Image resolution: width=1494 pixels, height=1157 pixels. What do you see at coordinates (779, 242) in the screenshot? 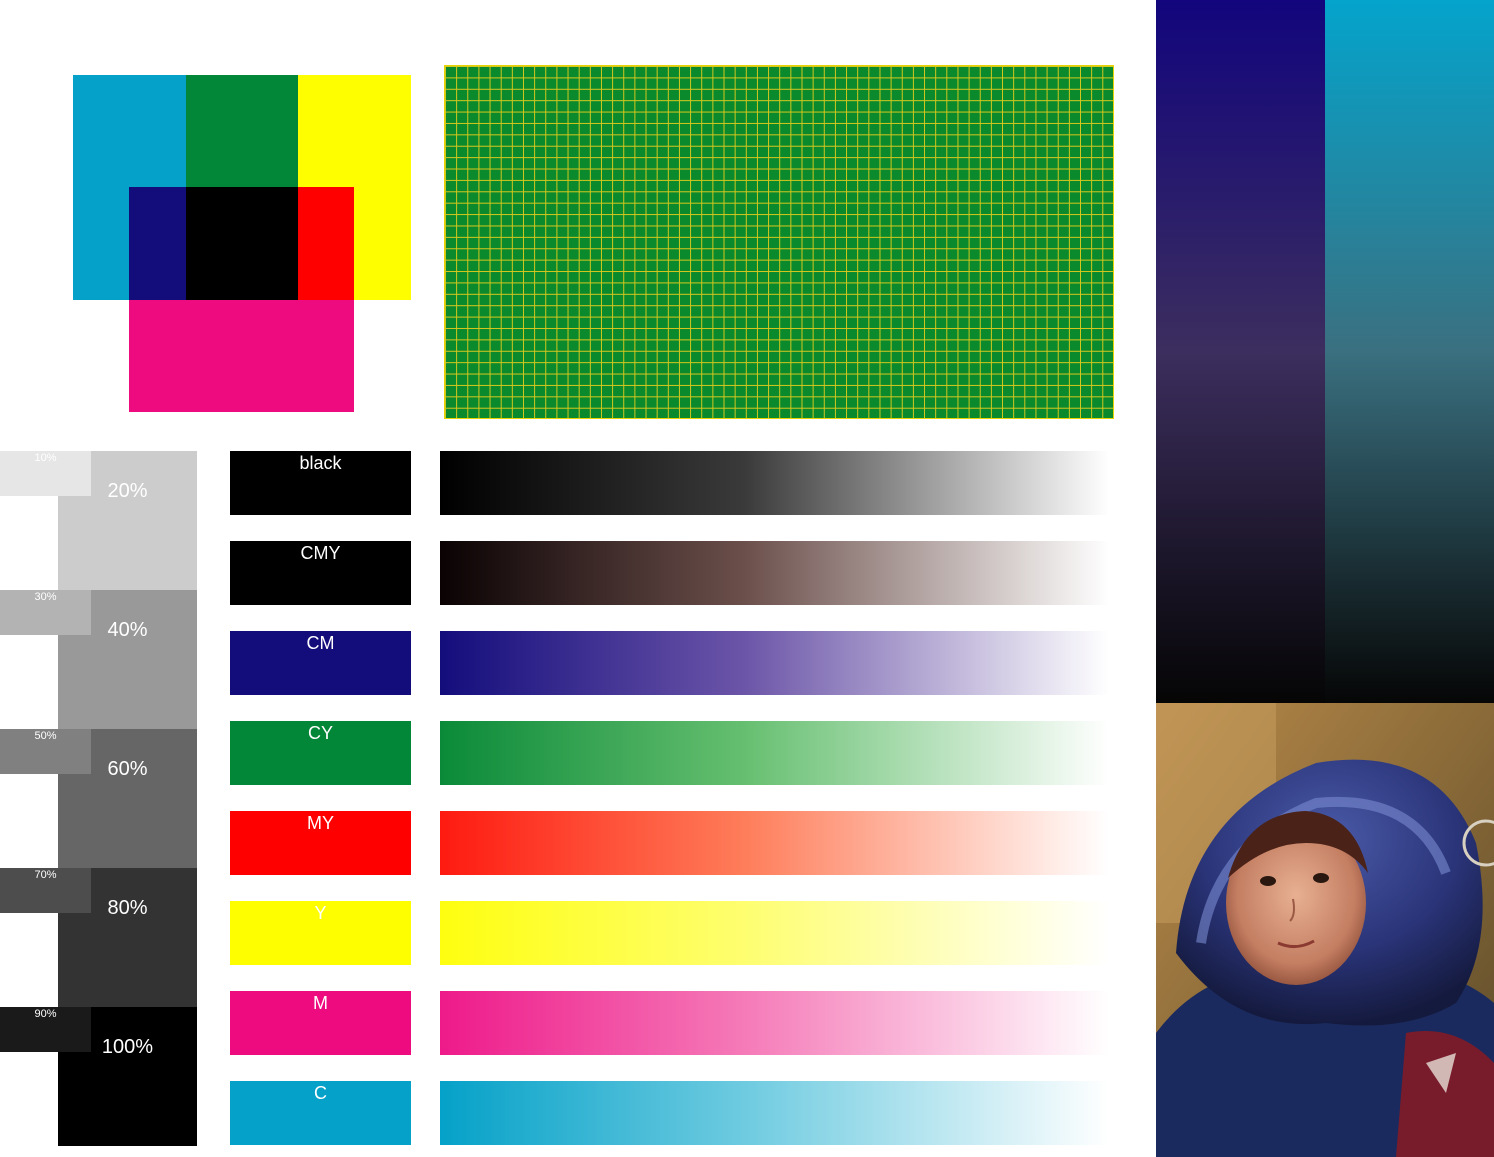
I see `registration-grid` at bounding box center [779, 242].